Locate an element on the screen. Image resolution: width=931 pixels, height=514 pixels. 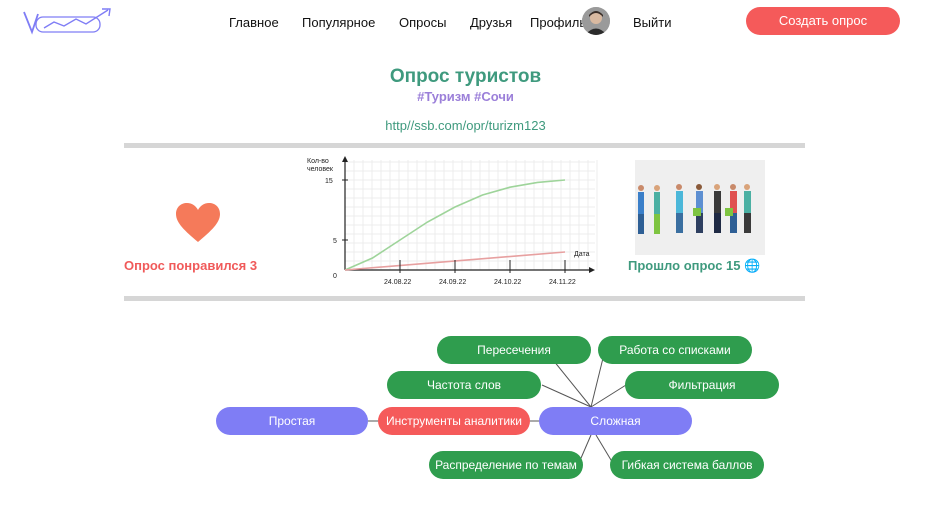
page-title: Опрос туристов is located at coordinates (465, 76).